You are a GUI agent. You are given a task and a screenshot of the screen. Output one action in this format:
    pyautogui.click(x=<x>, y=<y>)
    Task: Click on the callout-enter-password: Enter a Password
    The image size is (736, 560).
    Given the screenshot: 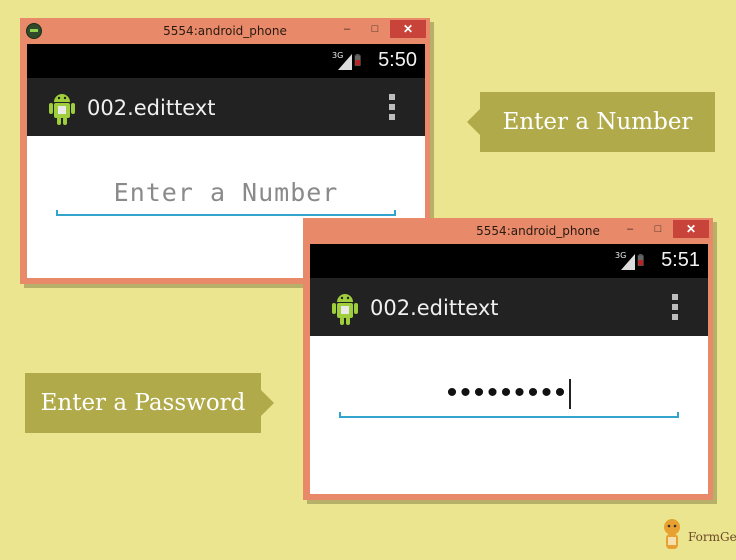 What is the action you would take?
    pyautogui.click(x=149, y=403)
    